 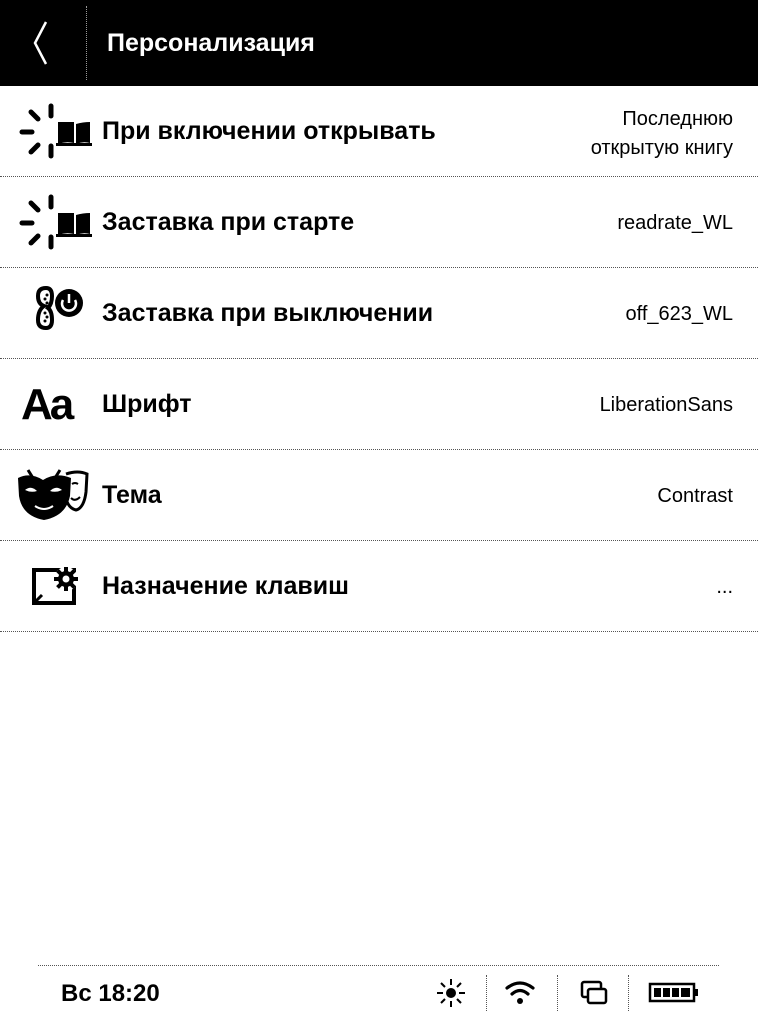 I want to click on page-title: Персонализация, so click(x=211, y=43).